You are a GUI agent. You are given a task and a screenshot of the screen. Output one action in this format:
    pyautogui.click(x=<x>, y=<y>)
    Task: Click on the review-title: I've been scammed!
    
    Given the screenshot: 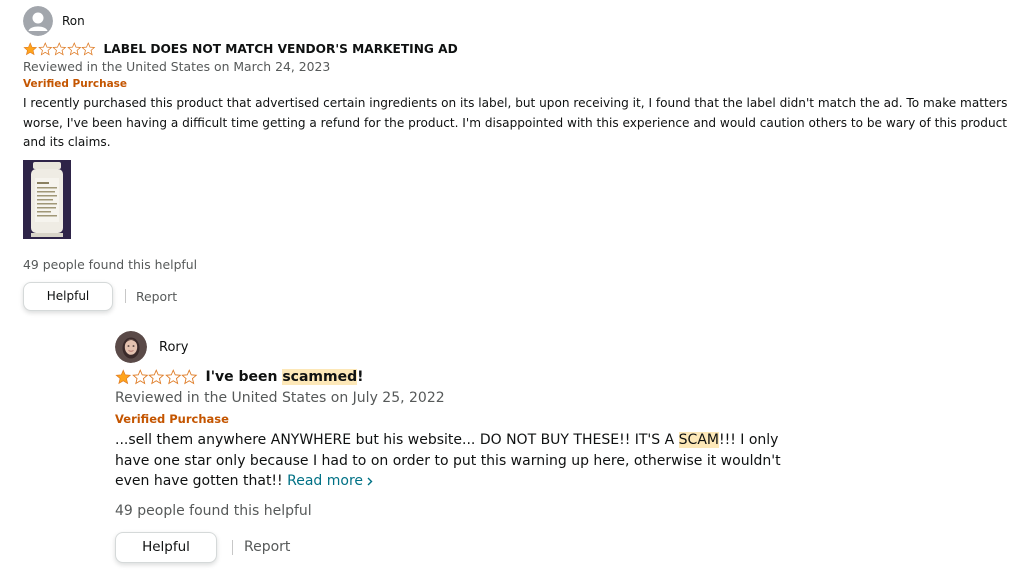 What is the action you would take?
    pyautogui.click(x=285, y=377)
    